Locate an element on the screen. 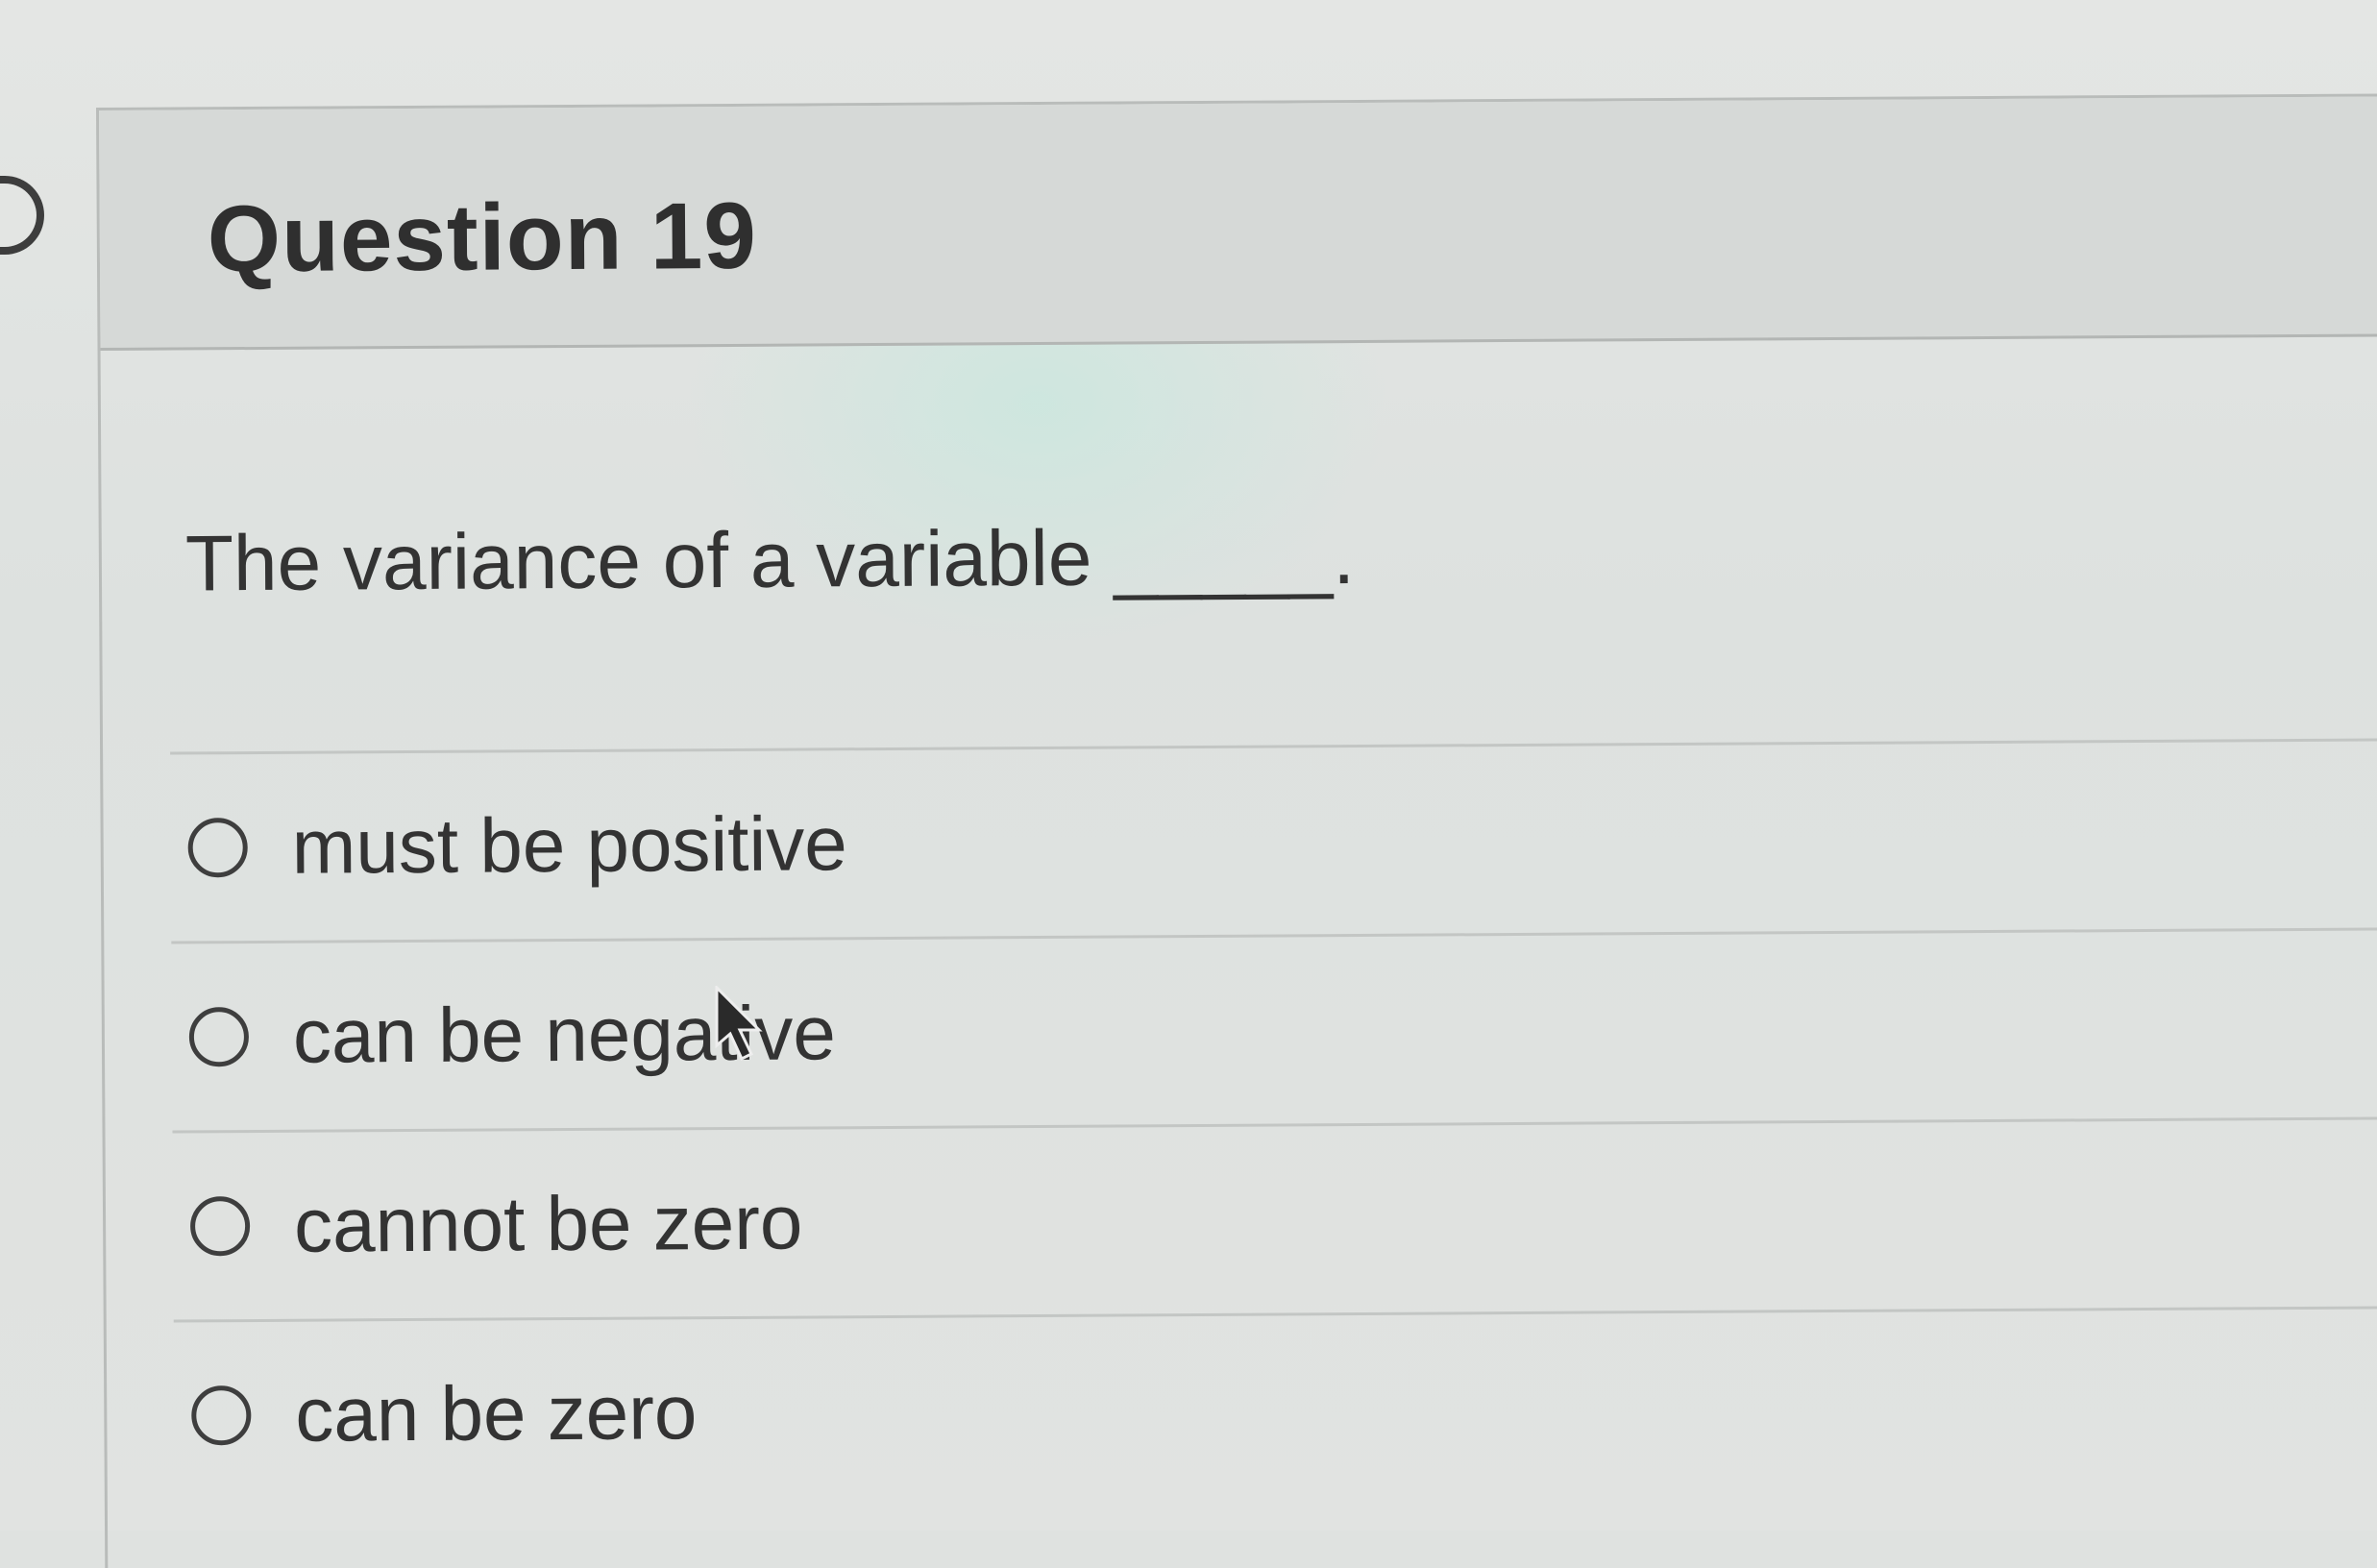 This screenshot has width=2377, height=1568. answer-label: can be zero is located at coordinates (496, 1413).